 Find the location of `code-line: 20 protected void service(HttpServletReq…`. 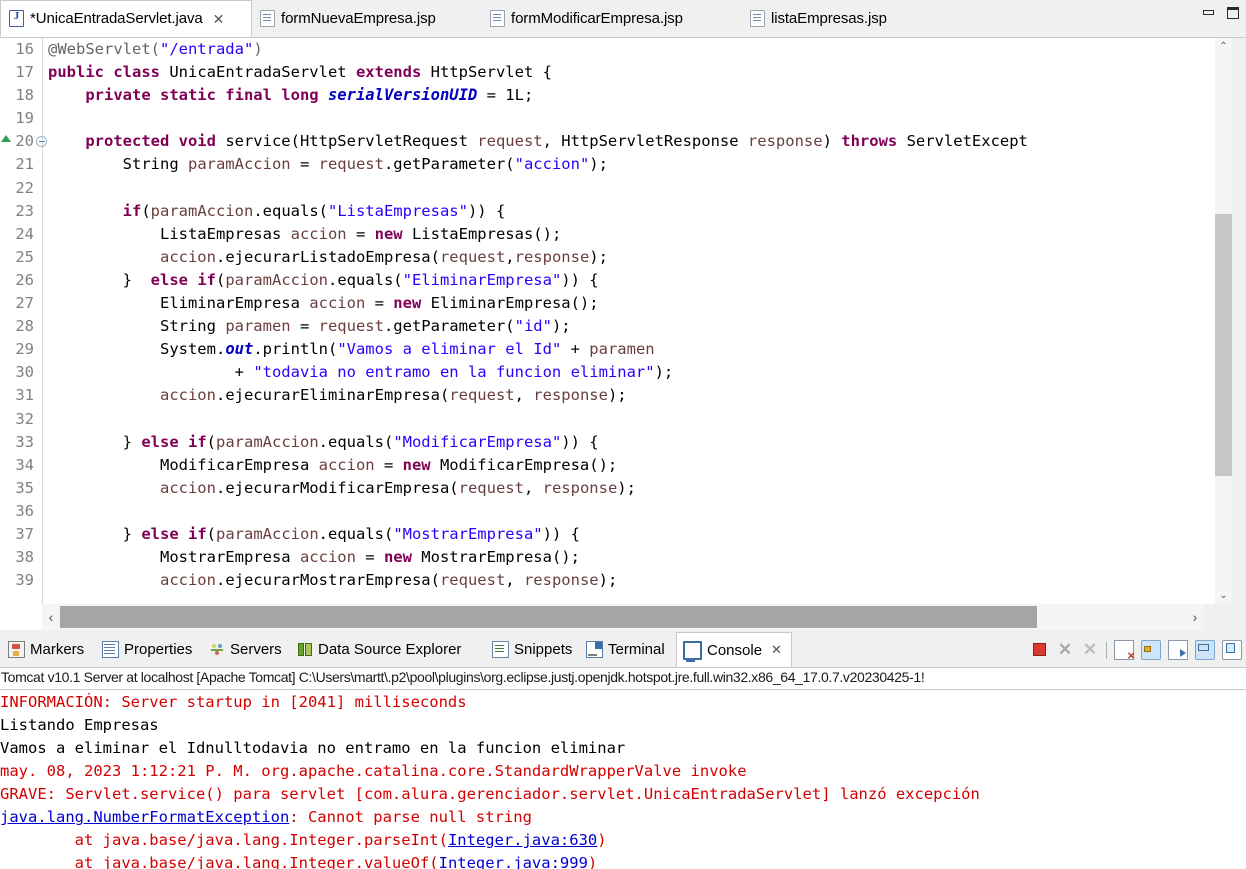

code-line: 20 protected void service(HttpServletReq… is located at coordinates (600, 141).